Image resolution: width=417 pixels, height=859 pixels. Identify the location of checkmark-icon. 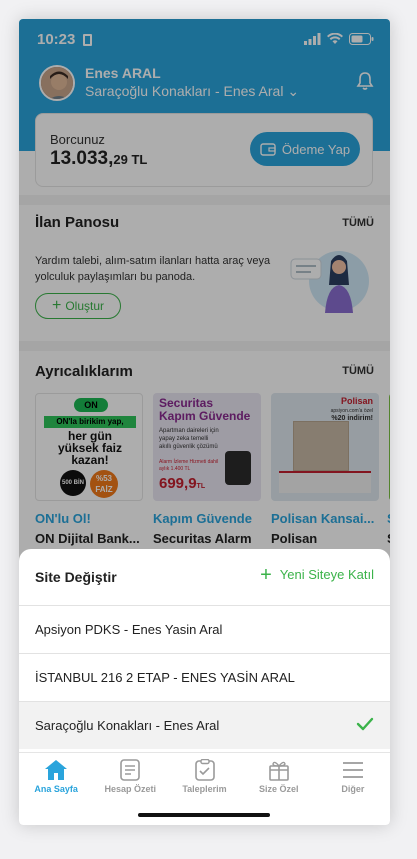
(365, 724).